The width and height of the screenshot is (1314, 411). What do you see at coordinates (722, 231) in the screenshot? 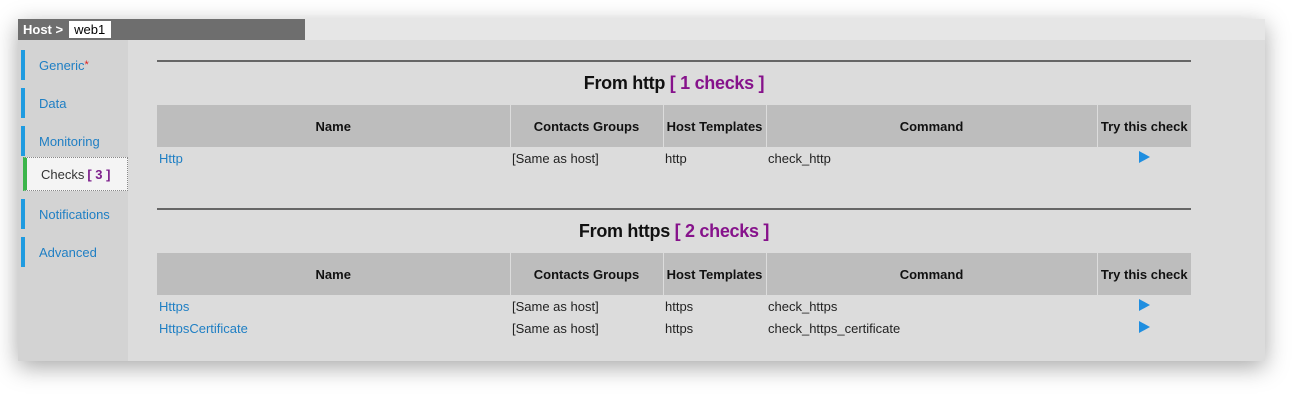
I see `section-count: [ 2 checks ]` at bounding box center [722, 231].